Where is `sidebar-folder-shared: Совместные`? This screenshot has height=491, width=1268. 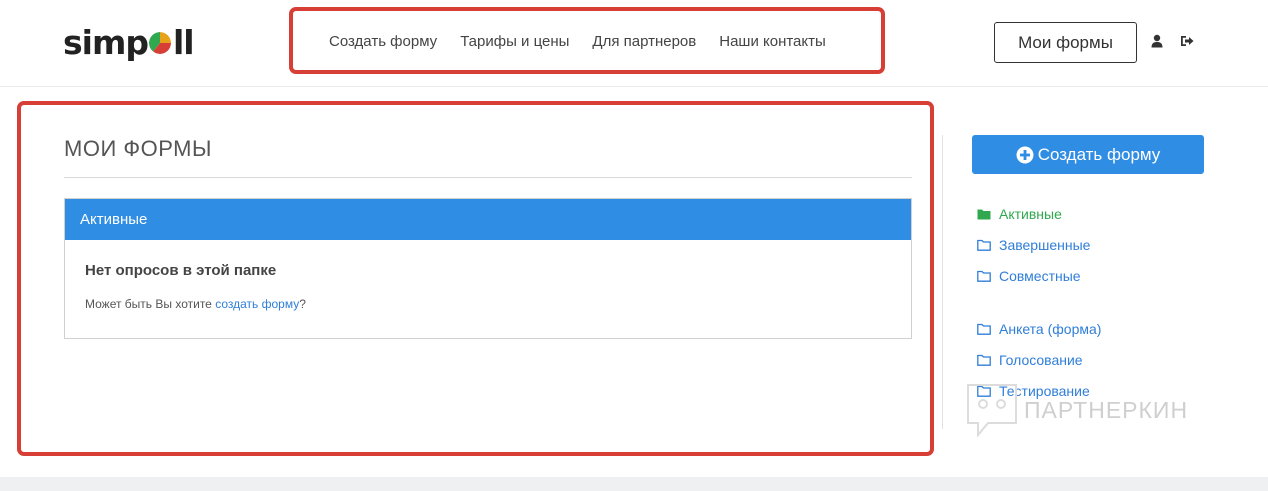 sidebar-folder-shared: Совместные is located at coordinates (1029, 276).